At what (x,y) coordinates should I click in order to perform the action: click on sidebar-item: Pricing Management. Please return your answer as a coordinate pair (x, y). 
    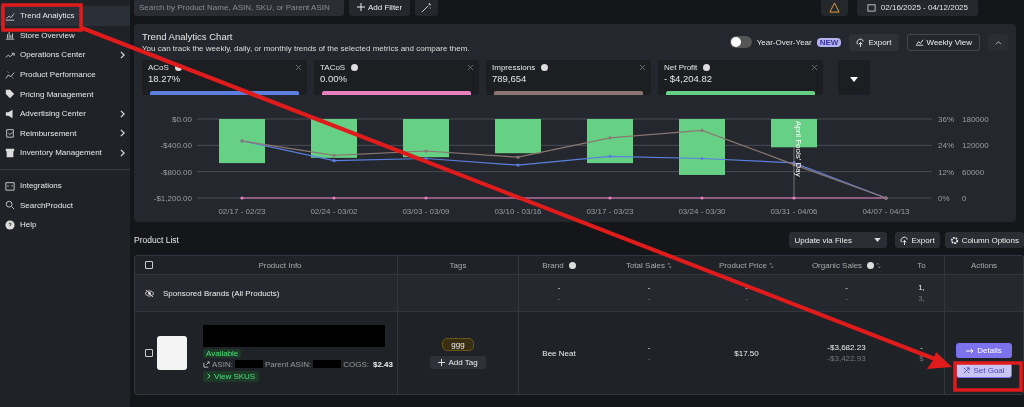
    Looking at the image, I should click on (65, 94).